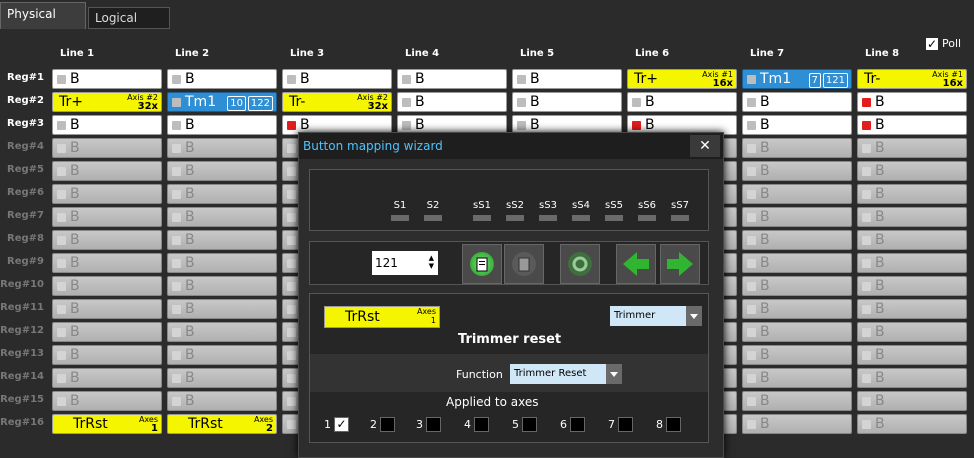  What do you see at coordinates (580, 264) in the screenshot?
I see `reset-button` at bounding box center [580, 264].